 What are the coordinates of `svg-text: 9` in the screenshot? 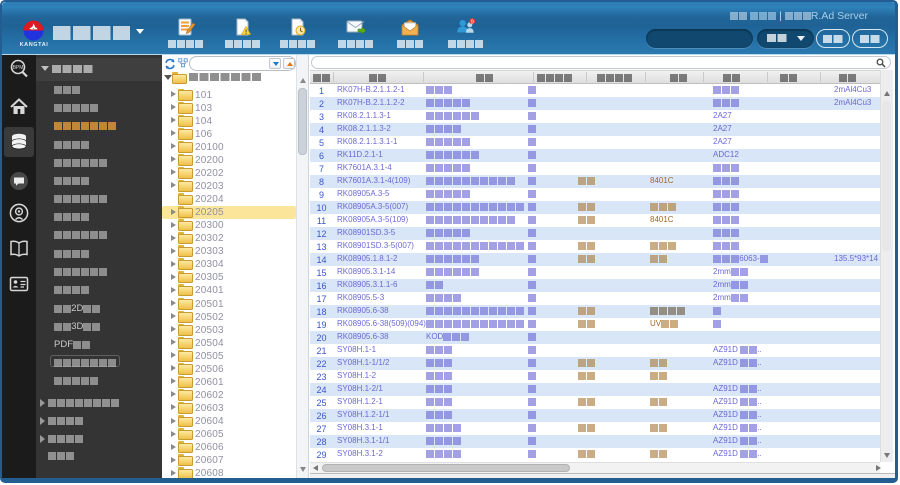 It's located at (472, 22).